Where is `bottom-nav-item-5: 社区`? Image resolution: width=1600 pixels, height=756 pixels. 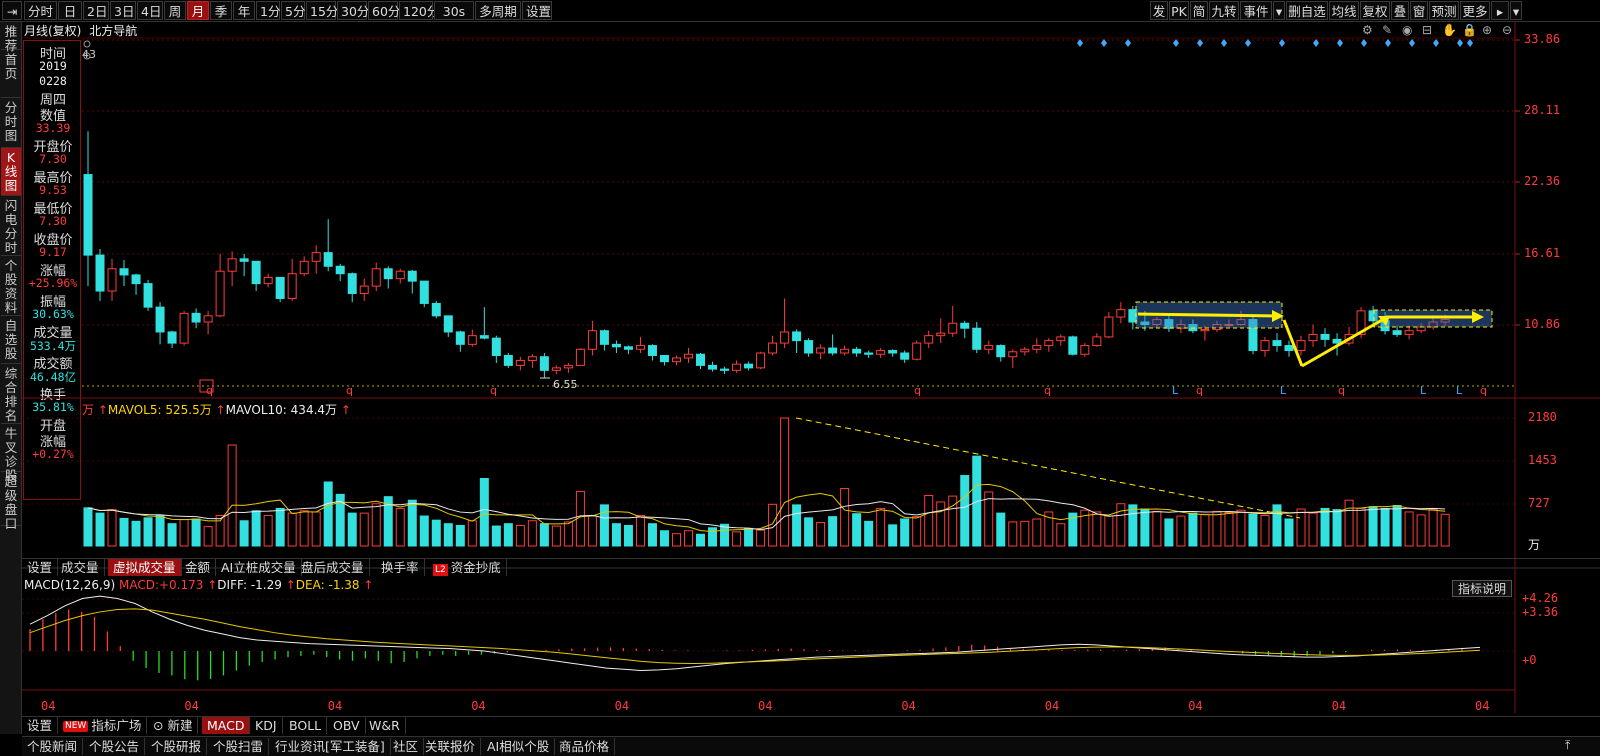
bottom-nav-item-5: 社区 is located at coordinates (406, 746).